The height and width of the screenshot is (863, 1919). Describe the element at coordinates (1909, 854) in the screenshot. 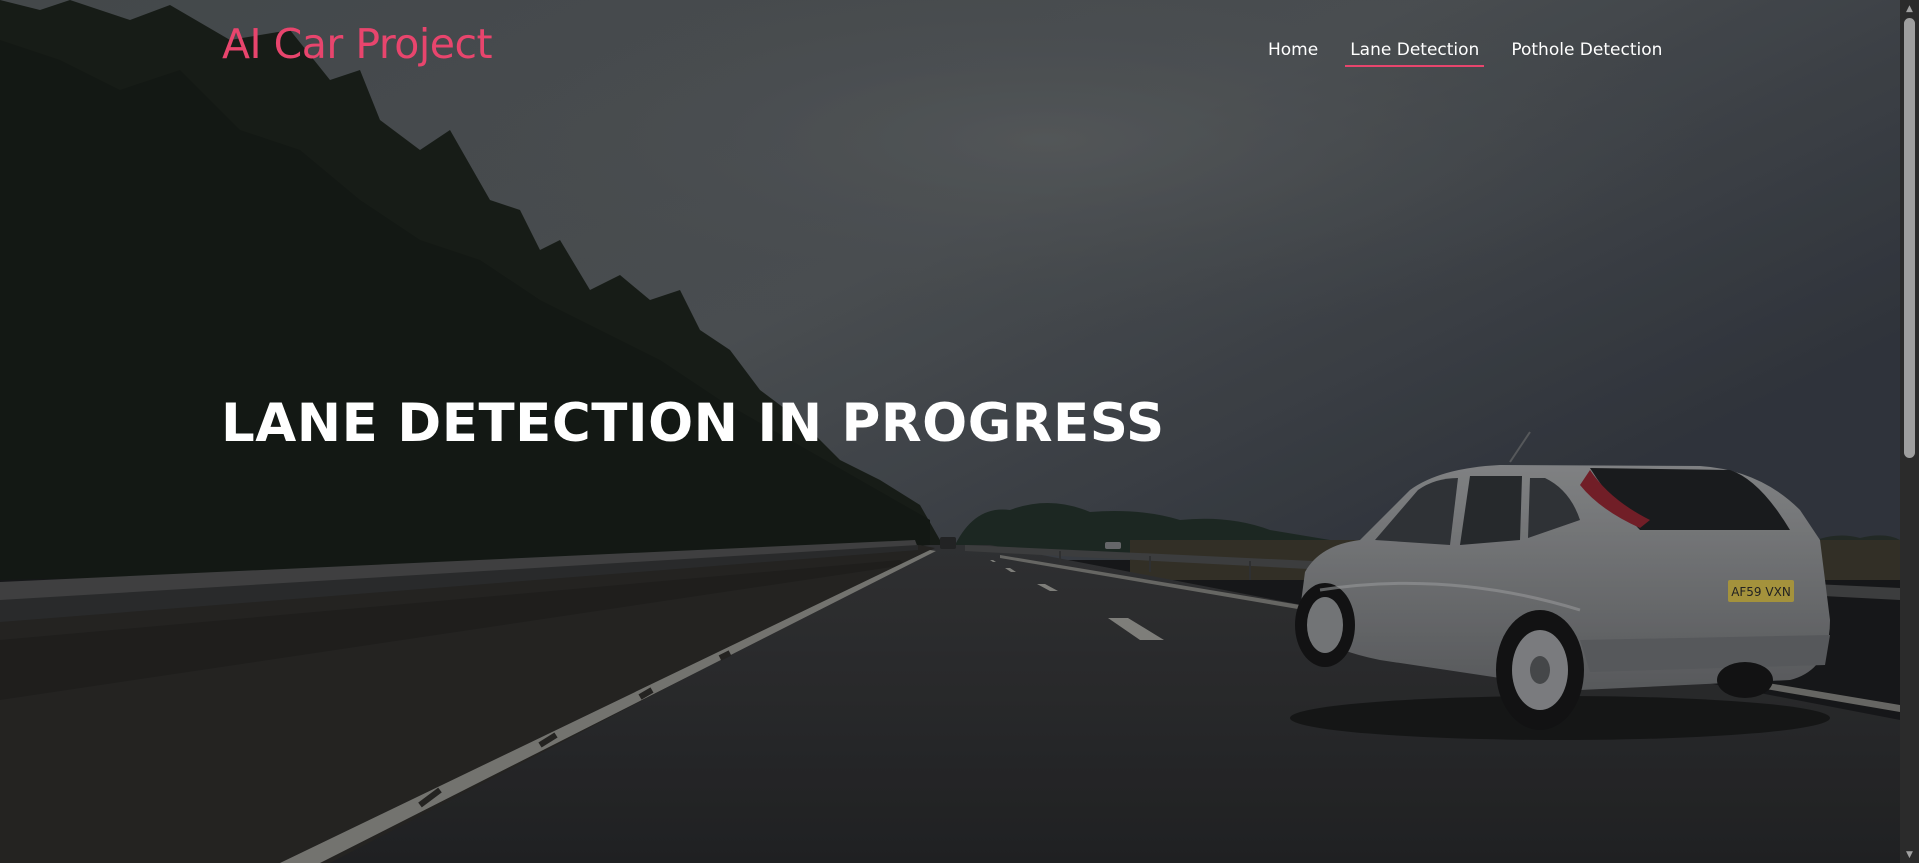

I see `scroll-down-arrow-icon: ▼` at that location.